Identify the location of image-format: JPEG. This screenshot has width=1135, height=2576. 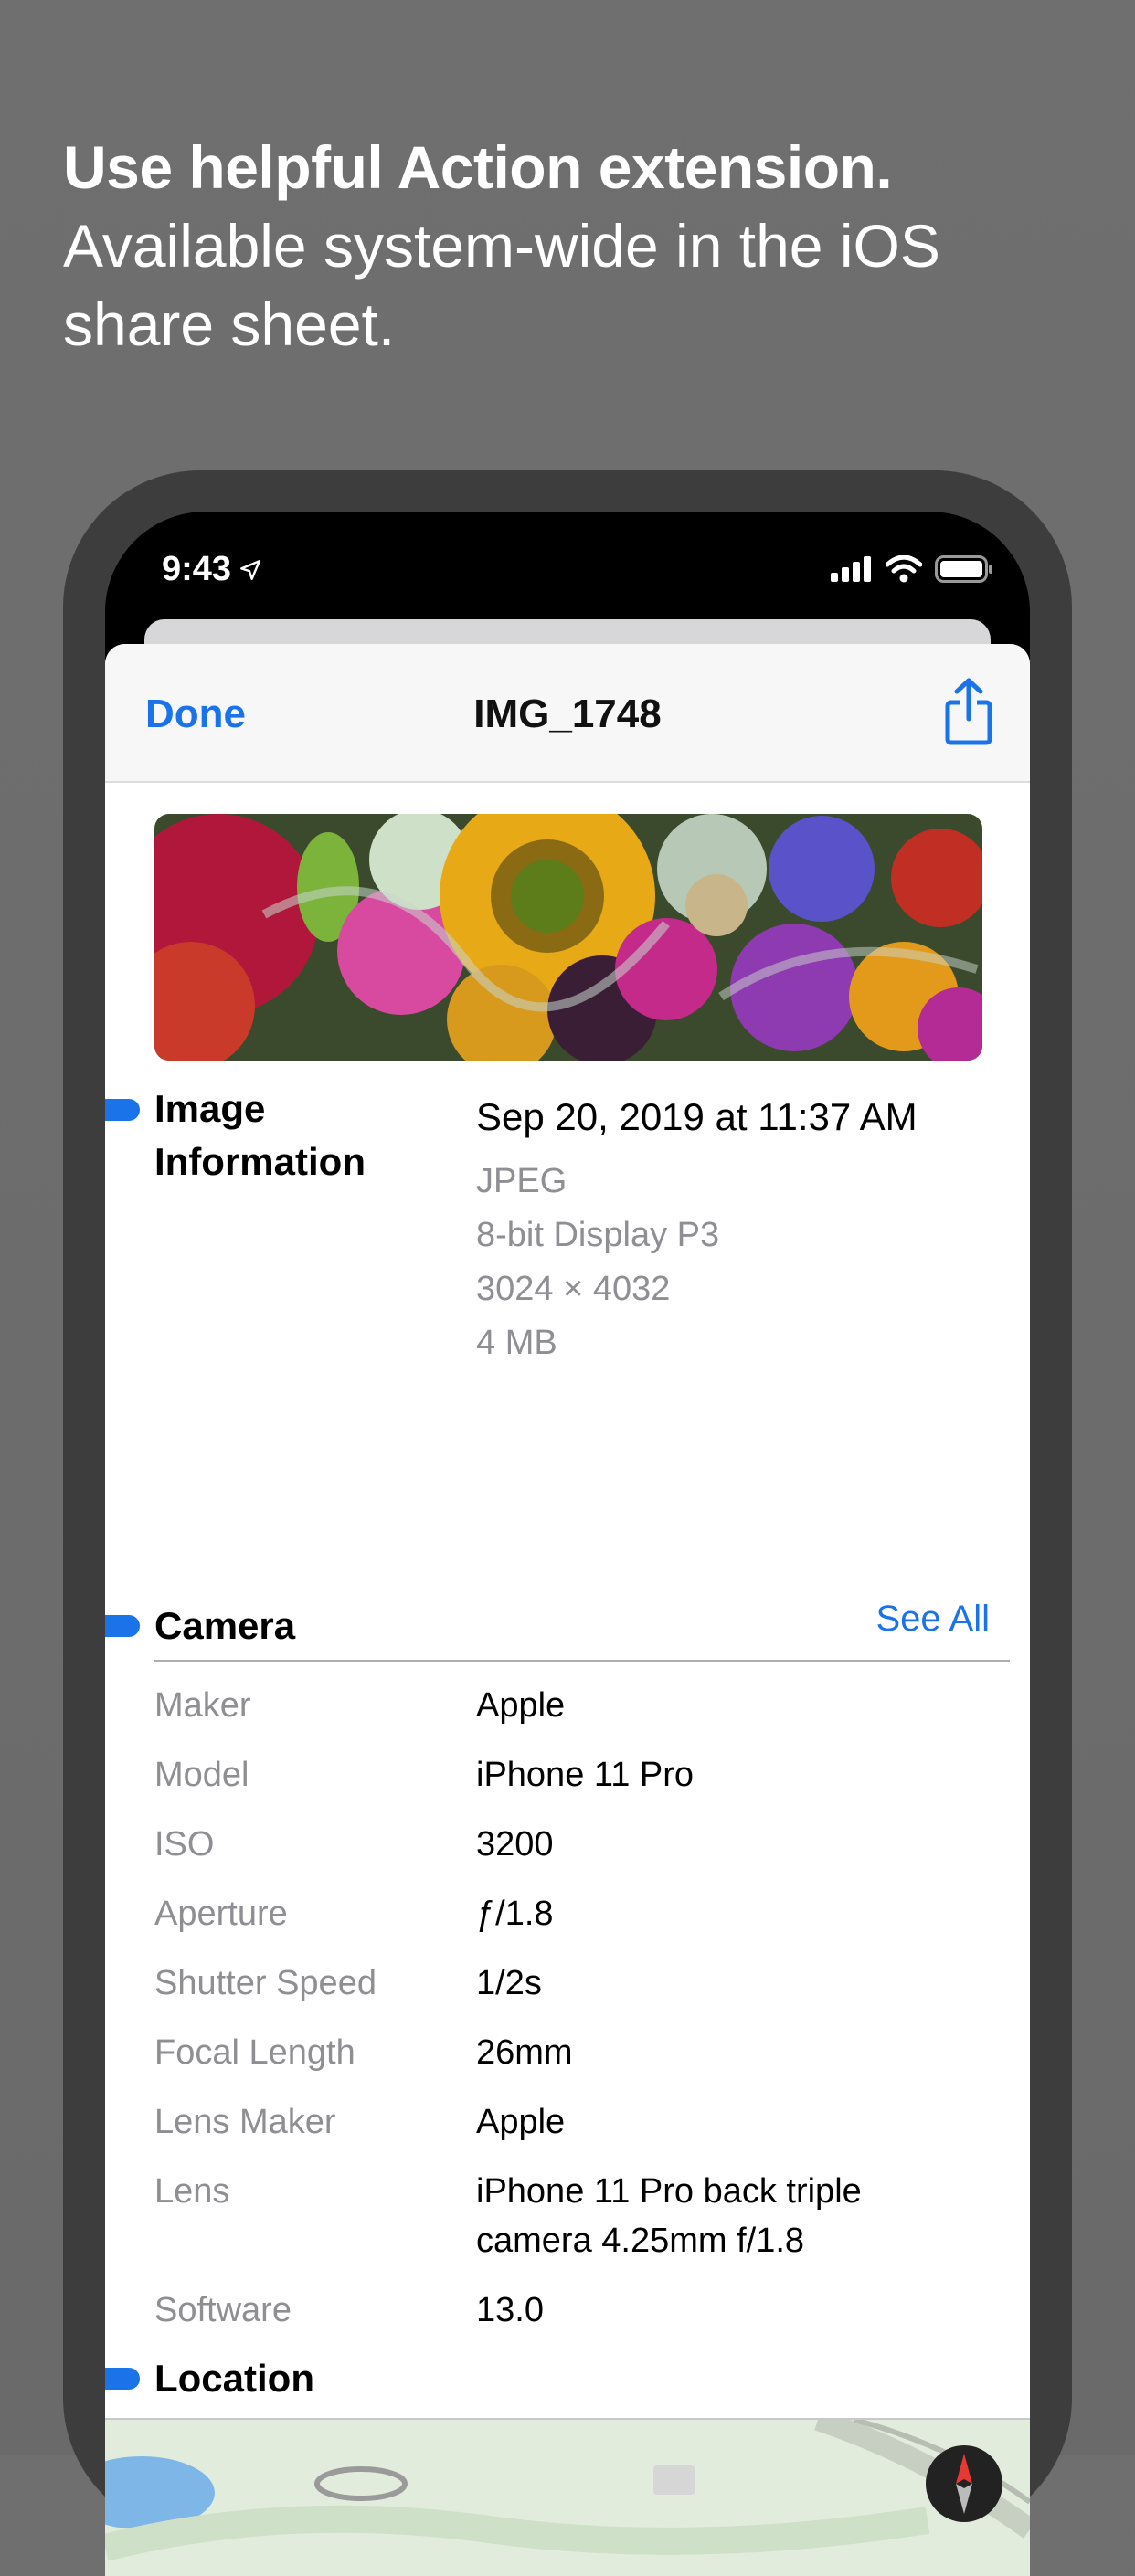
(522, 1181).